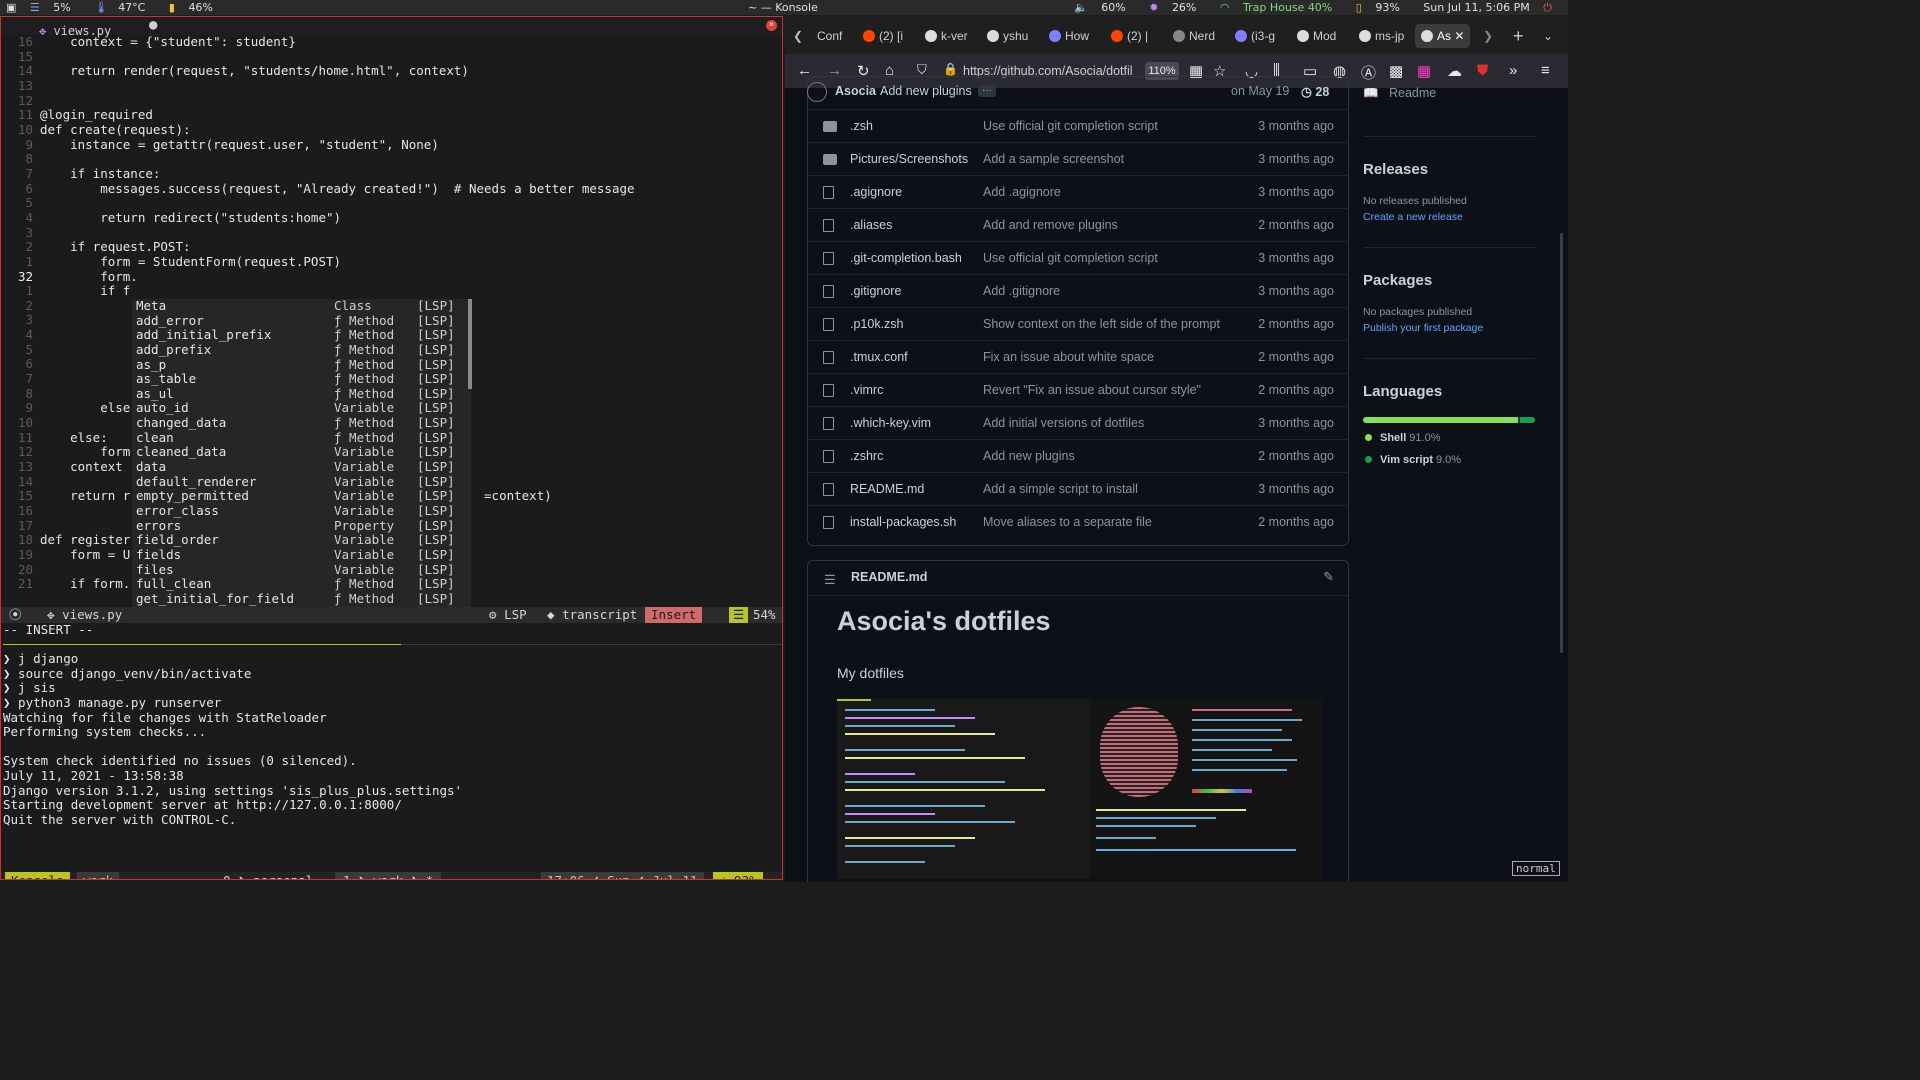 The image size is (1920, 1080). What do you see at coordinates (946, 36) in the screenshot?
I see `tab-2: k-ver` at bounding box center [946, 36].